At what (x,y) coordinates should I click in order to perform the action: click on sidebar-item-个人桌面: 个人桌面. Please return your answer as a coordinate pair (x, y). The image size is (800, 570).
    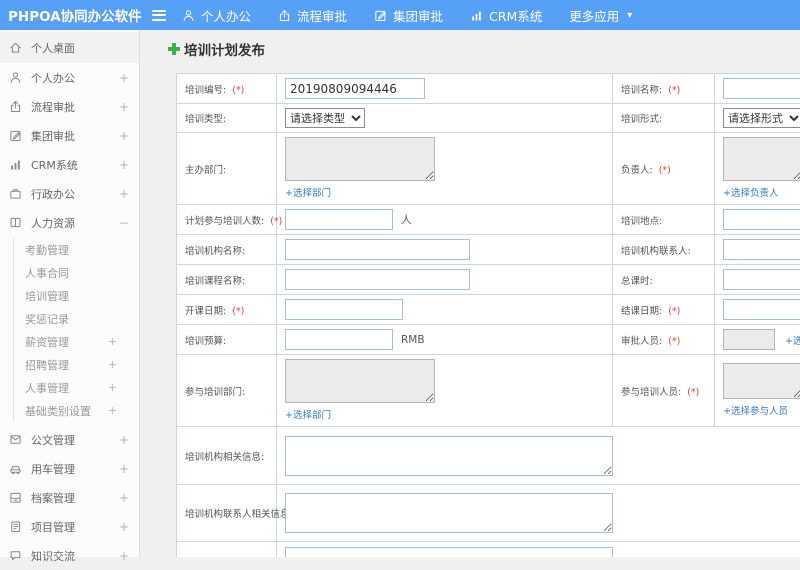
    Looking at the image, I should click on (69, 47).